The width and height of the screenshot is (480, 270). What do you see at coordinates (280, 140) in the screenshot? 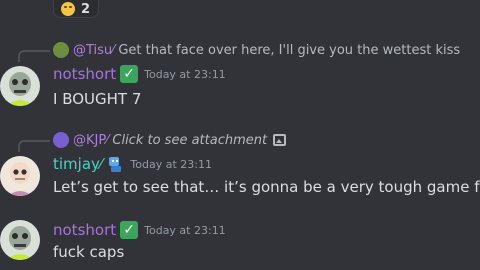
I see `image-icon` at bounding box center [280, 140].